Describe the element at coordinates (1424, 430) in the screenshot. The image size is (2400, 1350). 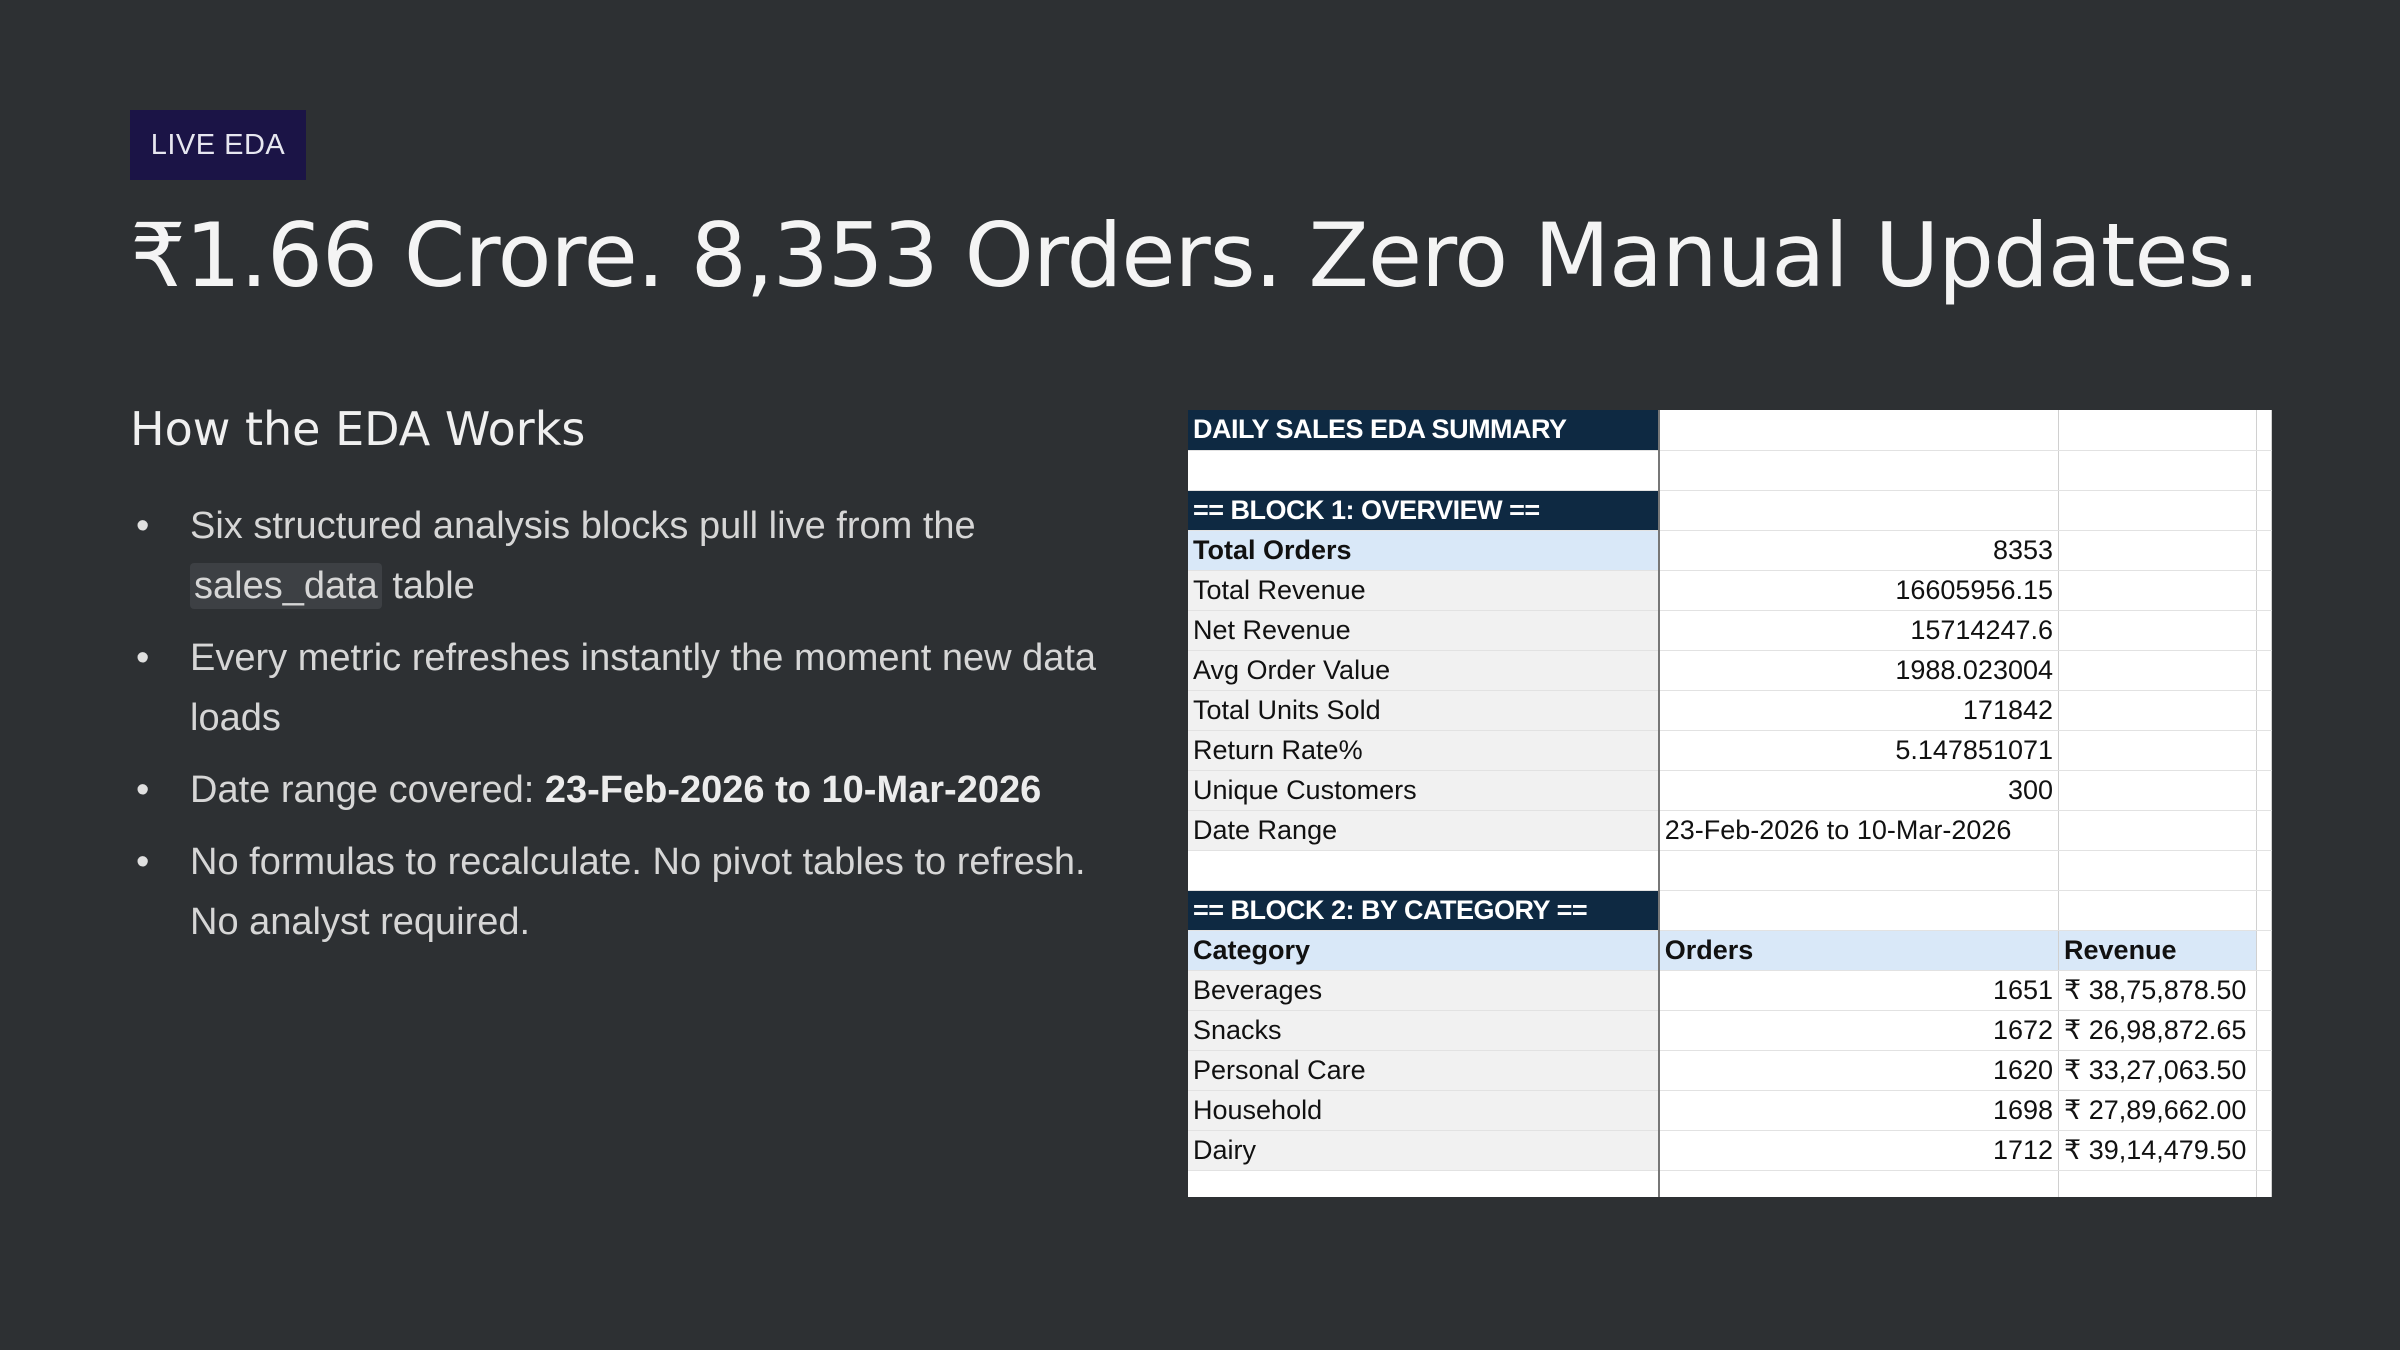
I see `sheet-title: DAILY SALES EDA SUMMARY` at that location.